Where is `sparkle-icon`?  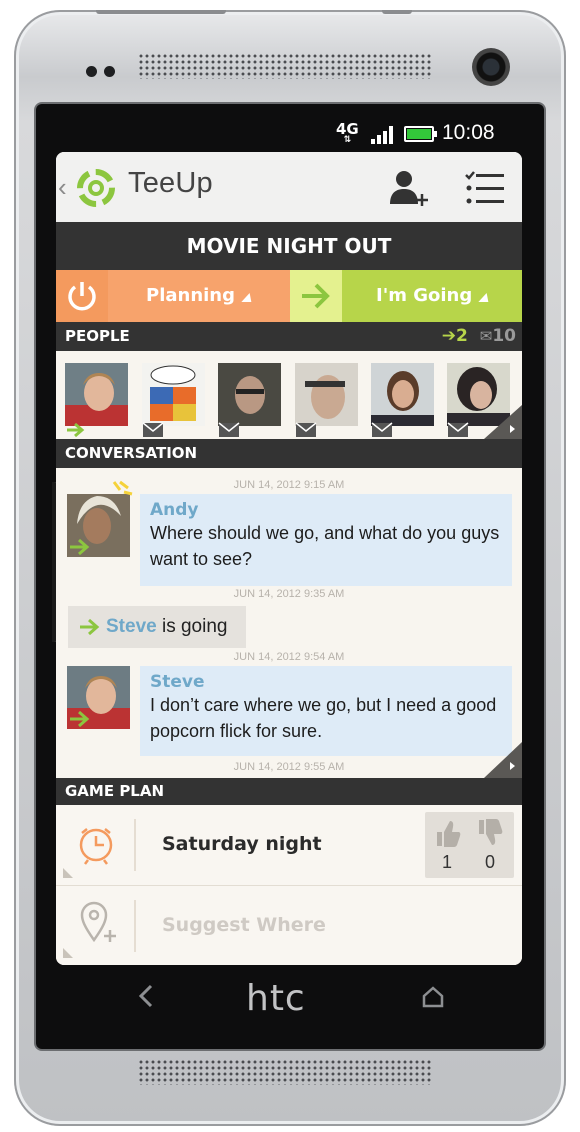 sparkle-icon is located at coordinates (122, 488).